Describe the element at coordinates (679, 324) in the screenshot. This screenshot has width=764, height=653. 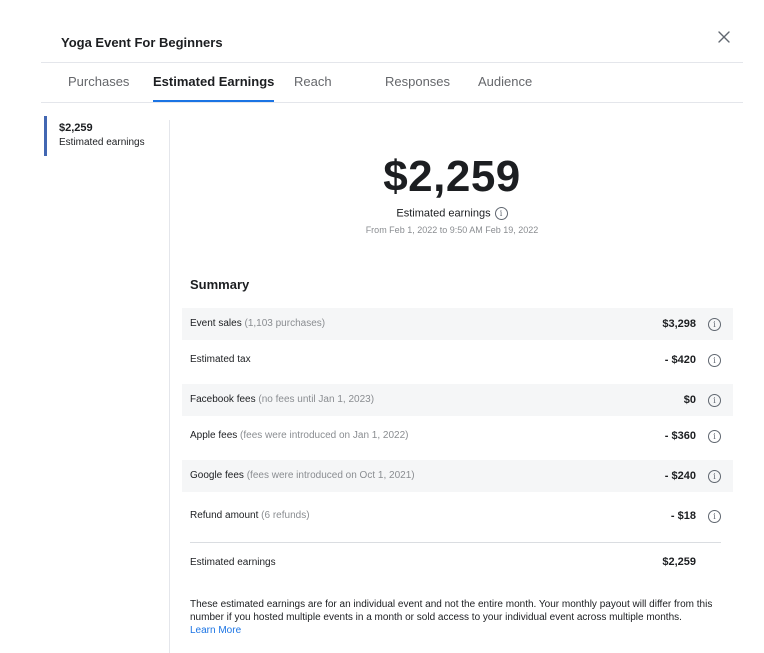
I see `row-value: $3,298` at that location.